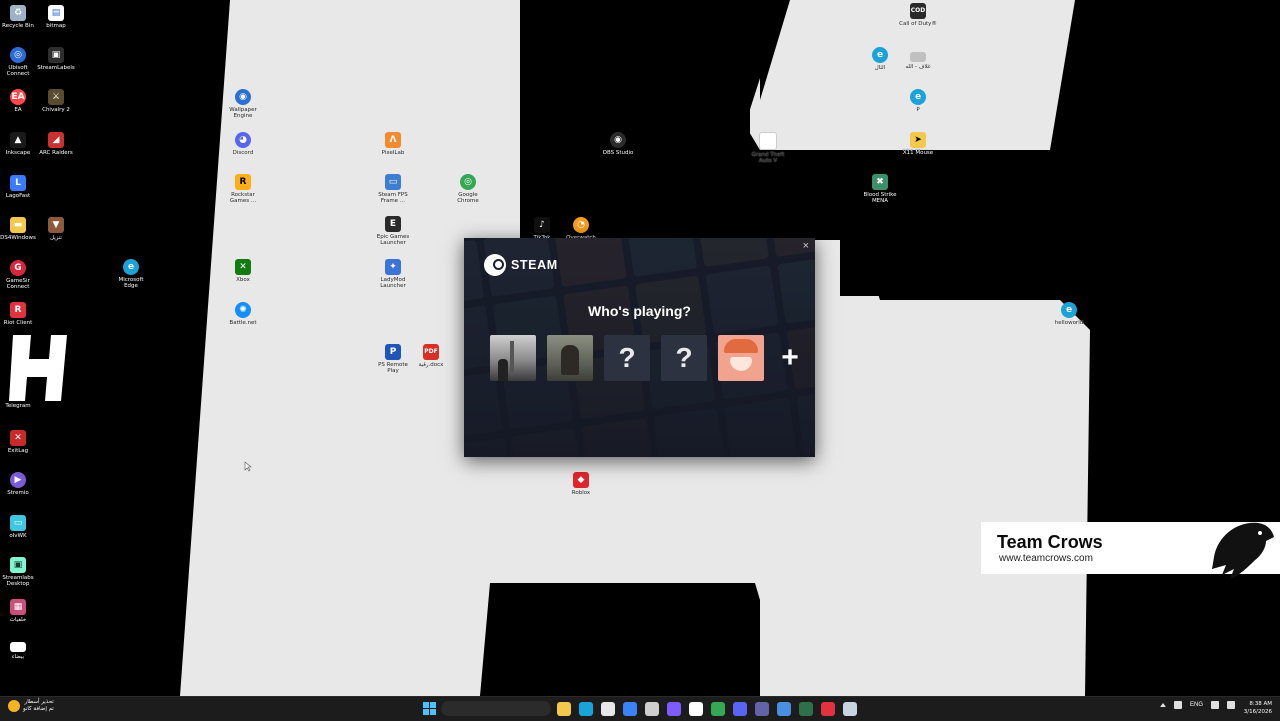  What do you see at coordinates (1163, 705) in the screenshot?
I see `chevron-up-icon` at bounding box center [1163, 705].